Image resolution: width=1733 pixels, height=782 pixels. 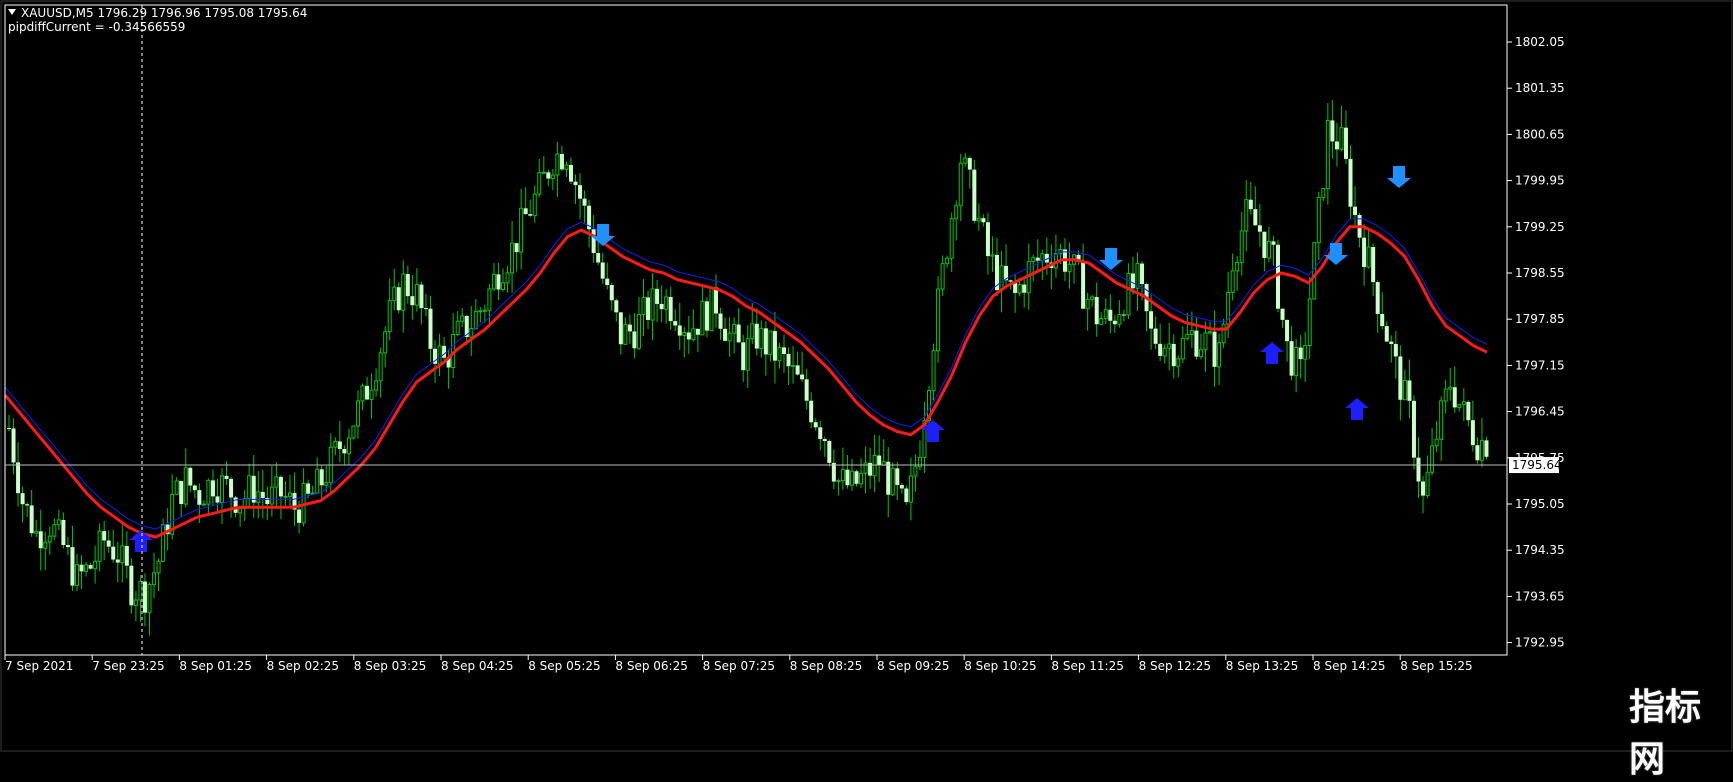 I want to click on buy-arrow-icon, so click(x=141, y=541).